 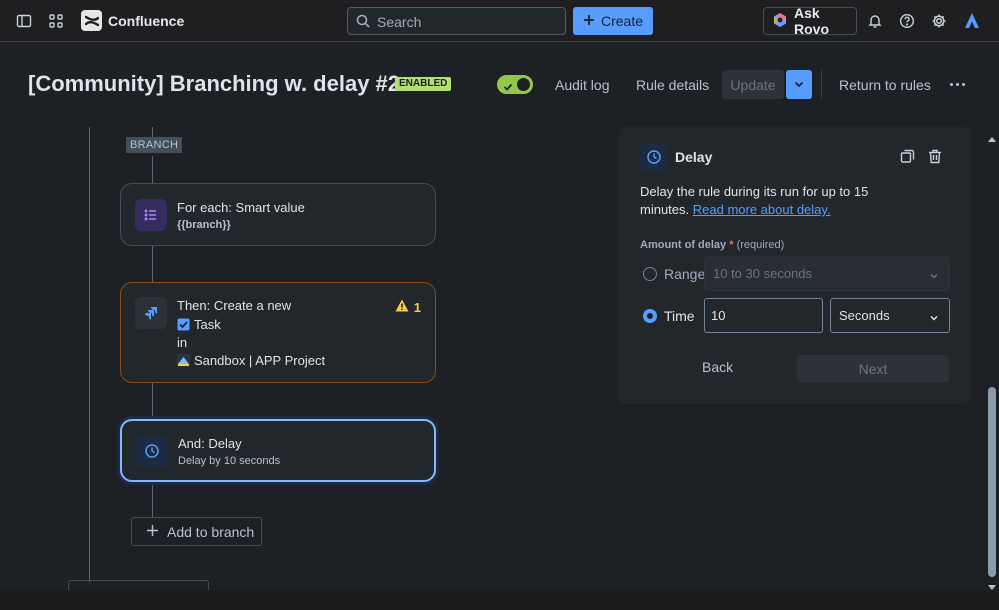 What do you see at coordinates (821, 84) in the screenshot?
I see `divider` at bounding box center [821, 84].